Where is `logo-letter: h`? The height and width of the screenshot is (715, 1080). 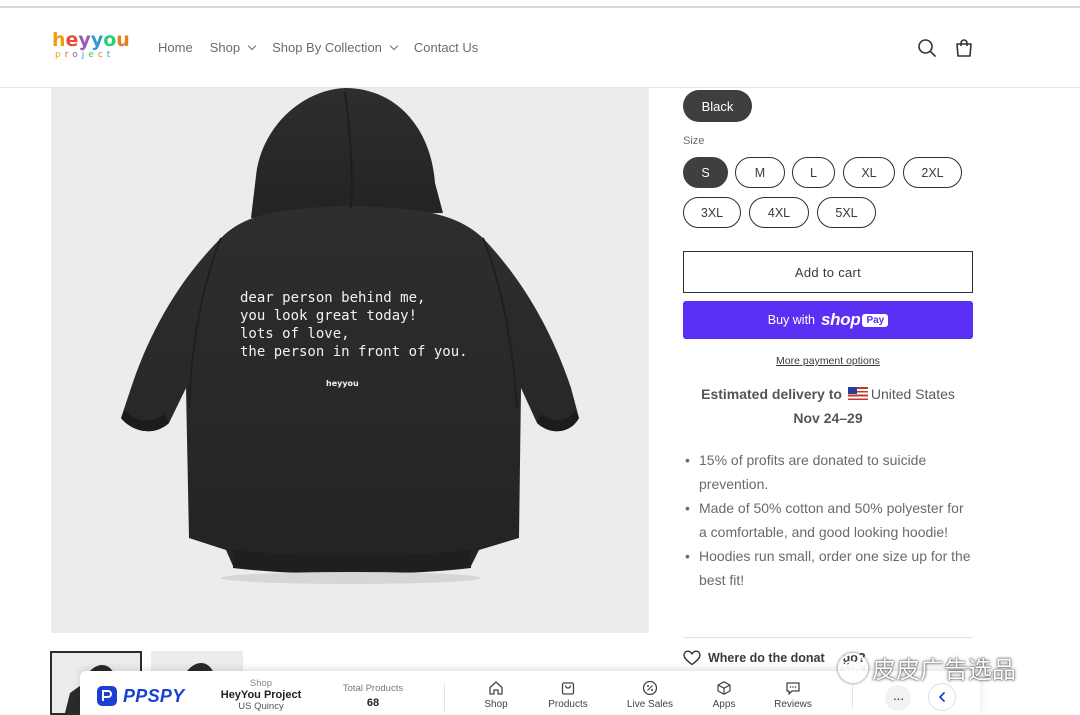 logo-letter: h is located at coordinates (59, 40).